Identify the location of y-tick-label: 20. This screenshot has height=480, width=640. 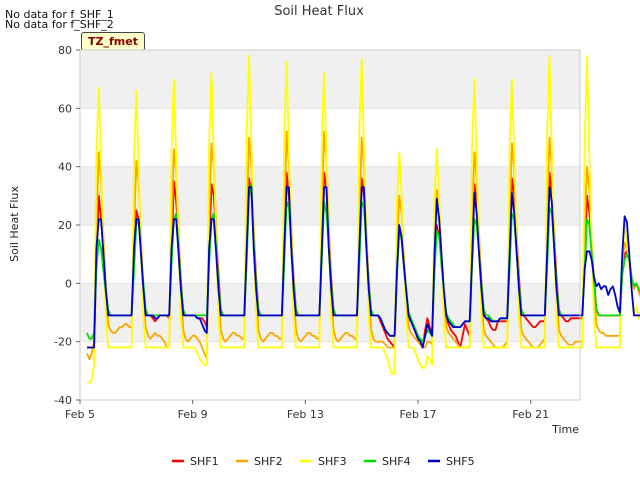
(65, 225).